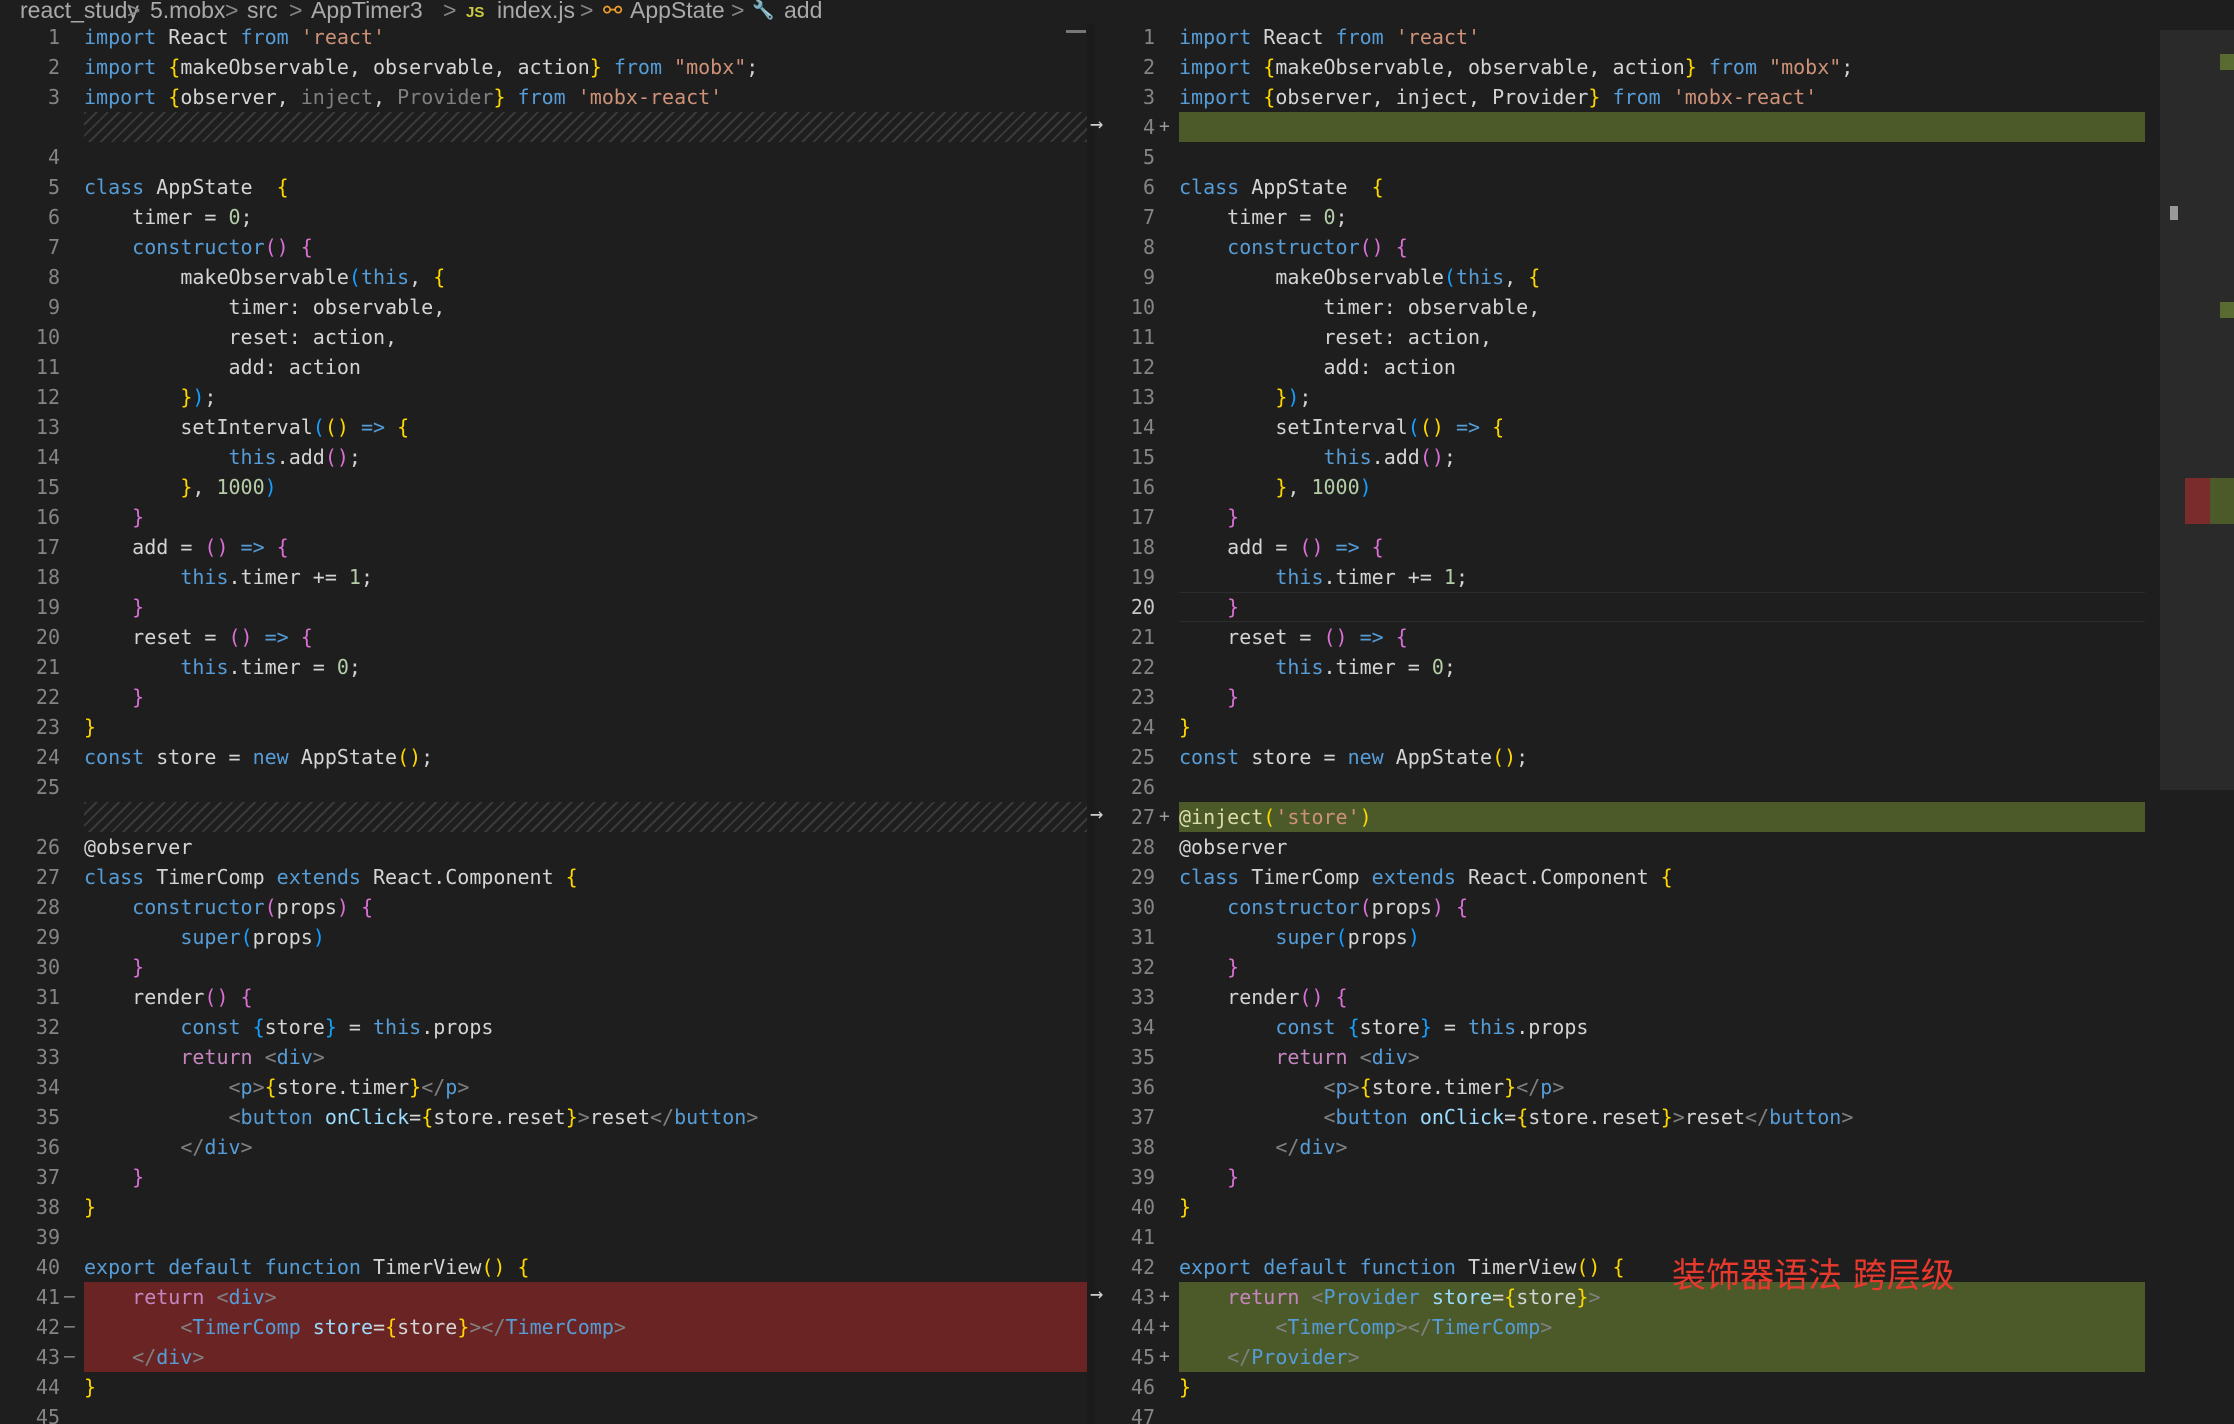  I want to click on code-text: reset: action,, so click(585, 337).